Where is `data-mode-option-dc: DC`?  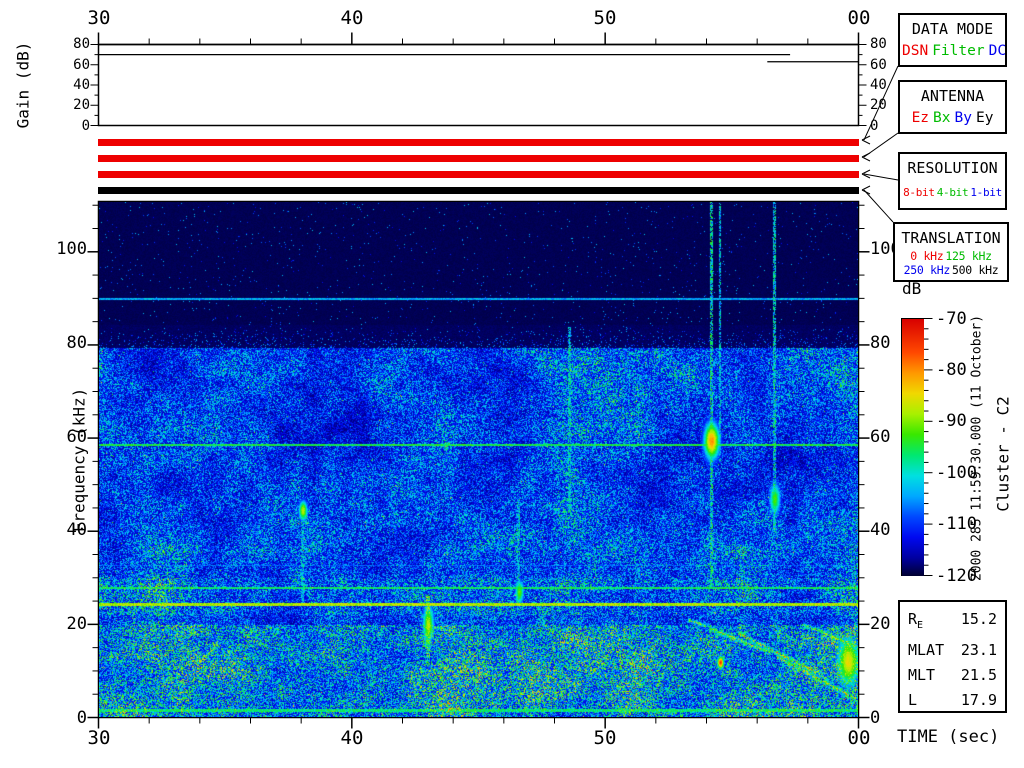 data-mode-option-dc: DC is located at coordinates (997, 51).